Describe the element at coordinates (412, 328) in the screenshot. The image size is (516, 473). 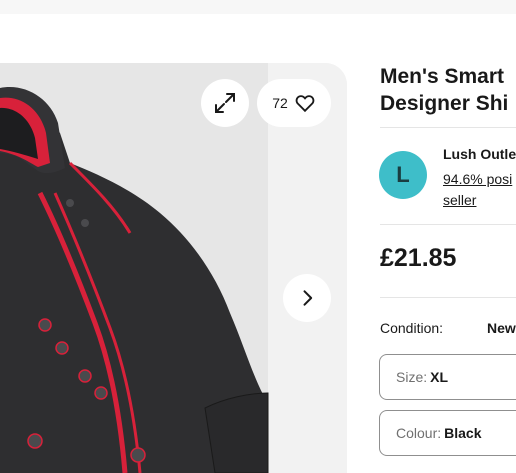
I see `condition-label: Condition:` at that location.